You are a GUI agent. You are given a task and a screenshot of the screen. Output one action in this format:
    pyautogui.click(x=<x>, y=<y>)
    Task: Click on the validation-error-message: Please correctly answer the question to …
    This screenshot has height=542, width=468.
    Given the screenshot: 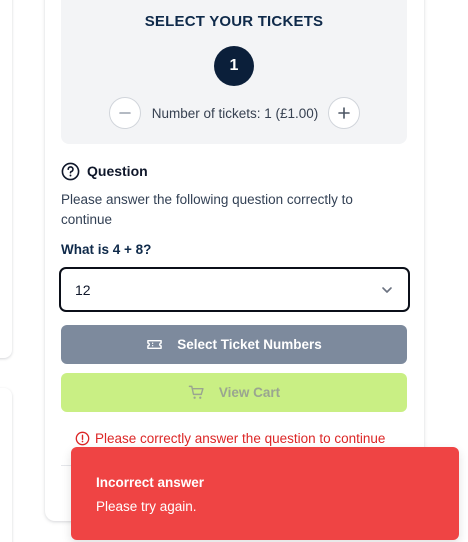 What is the action you would take?
    pyautogui.click(x=240, y=438)
    